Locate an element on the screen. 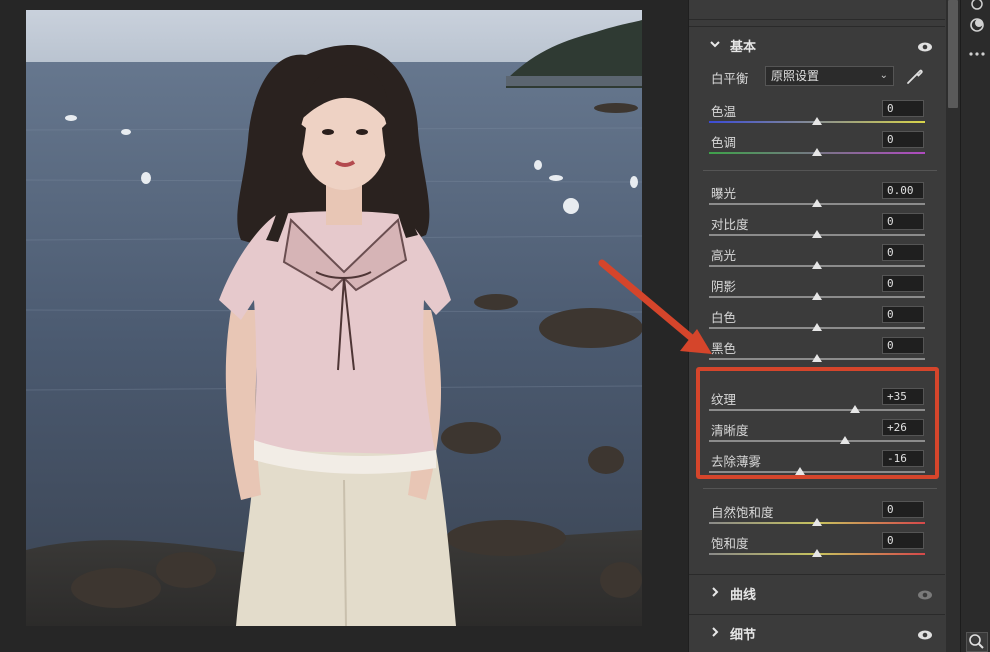  white-balance-label: 白平衡 is located at coordinates (730, 78).